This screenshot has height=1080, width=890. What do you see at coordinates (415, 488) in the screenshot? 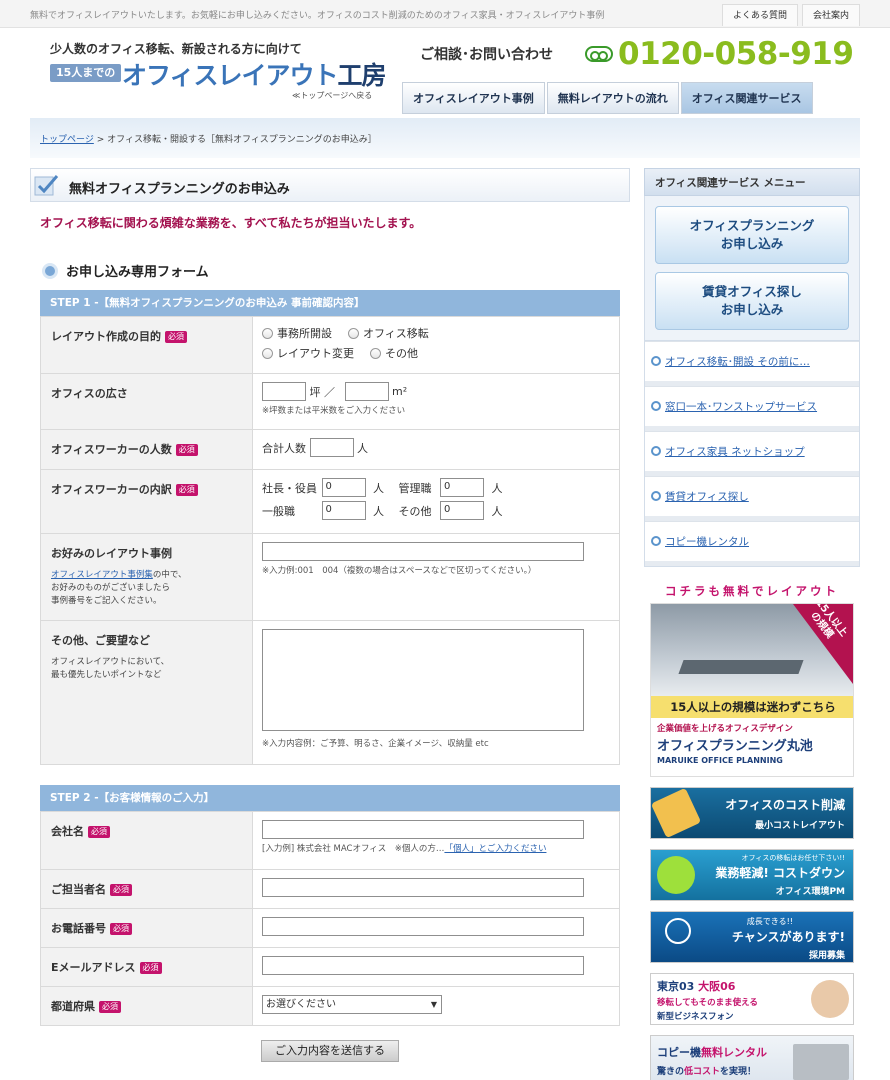
I see `breakdown-manager-label: 管理職` at bounding box center [415, 488].